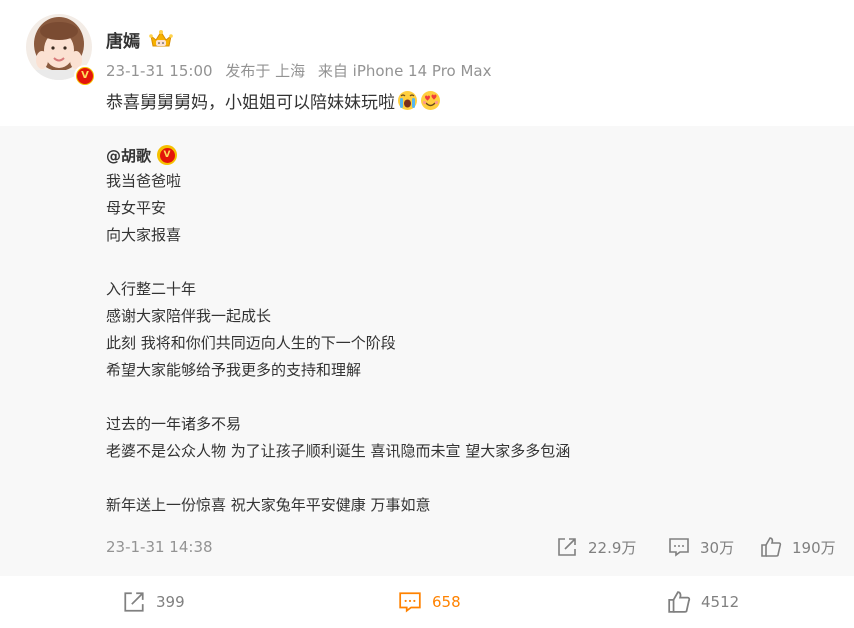 The width and height of the screenshot is (854, 628). I want to click on repost-count: 399, so click(170, 602).